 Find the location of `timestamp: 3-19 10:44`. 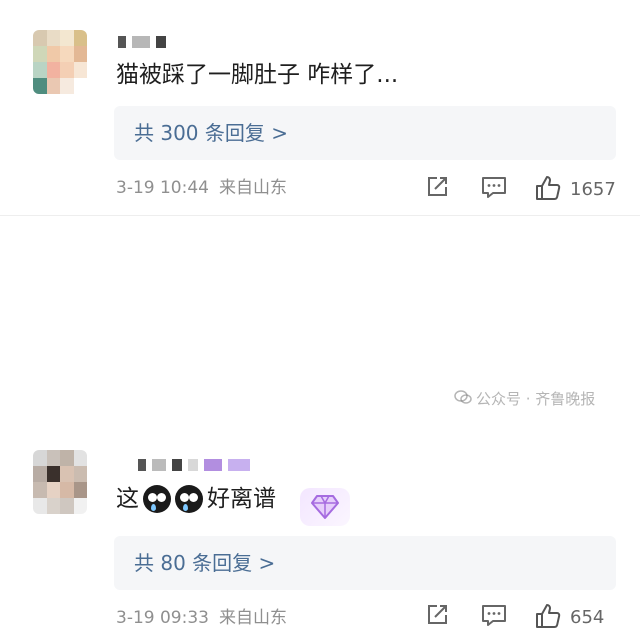

timestamp: 3-19 10:44 is located at coordinates (162, 188).